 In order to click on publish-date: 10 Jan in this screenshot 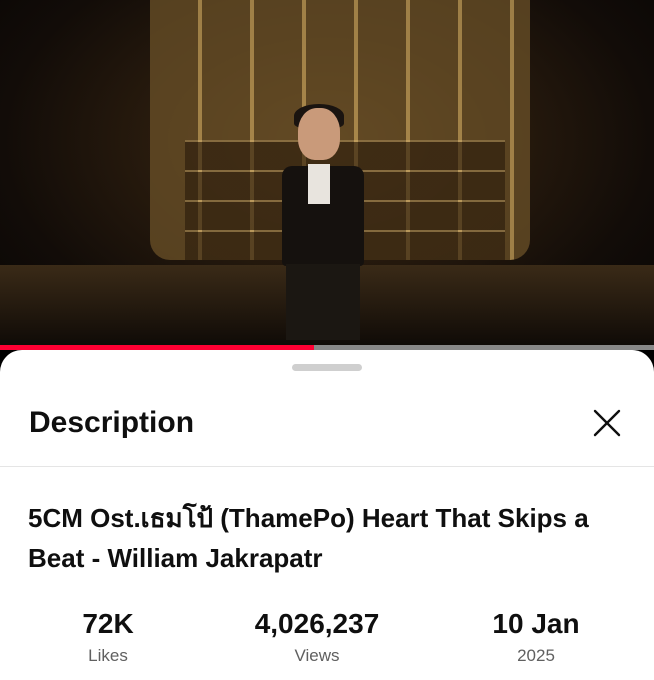, I will do `click(536, 623)`.